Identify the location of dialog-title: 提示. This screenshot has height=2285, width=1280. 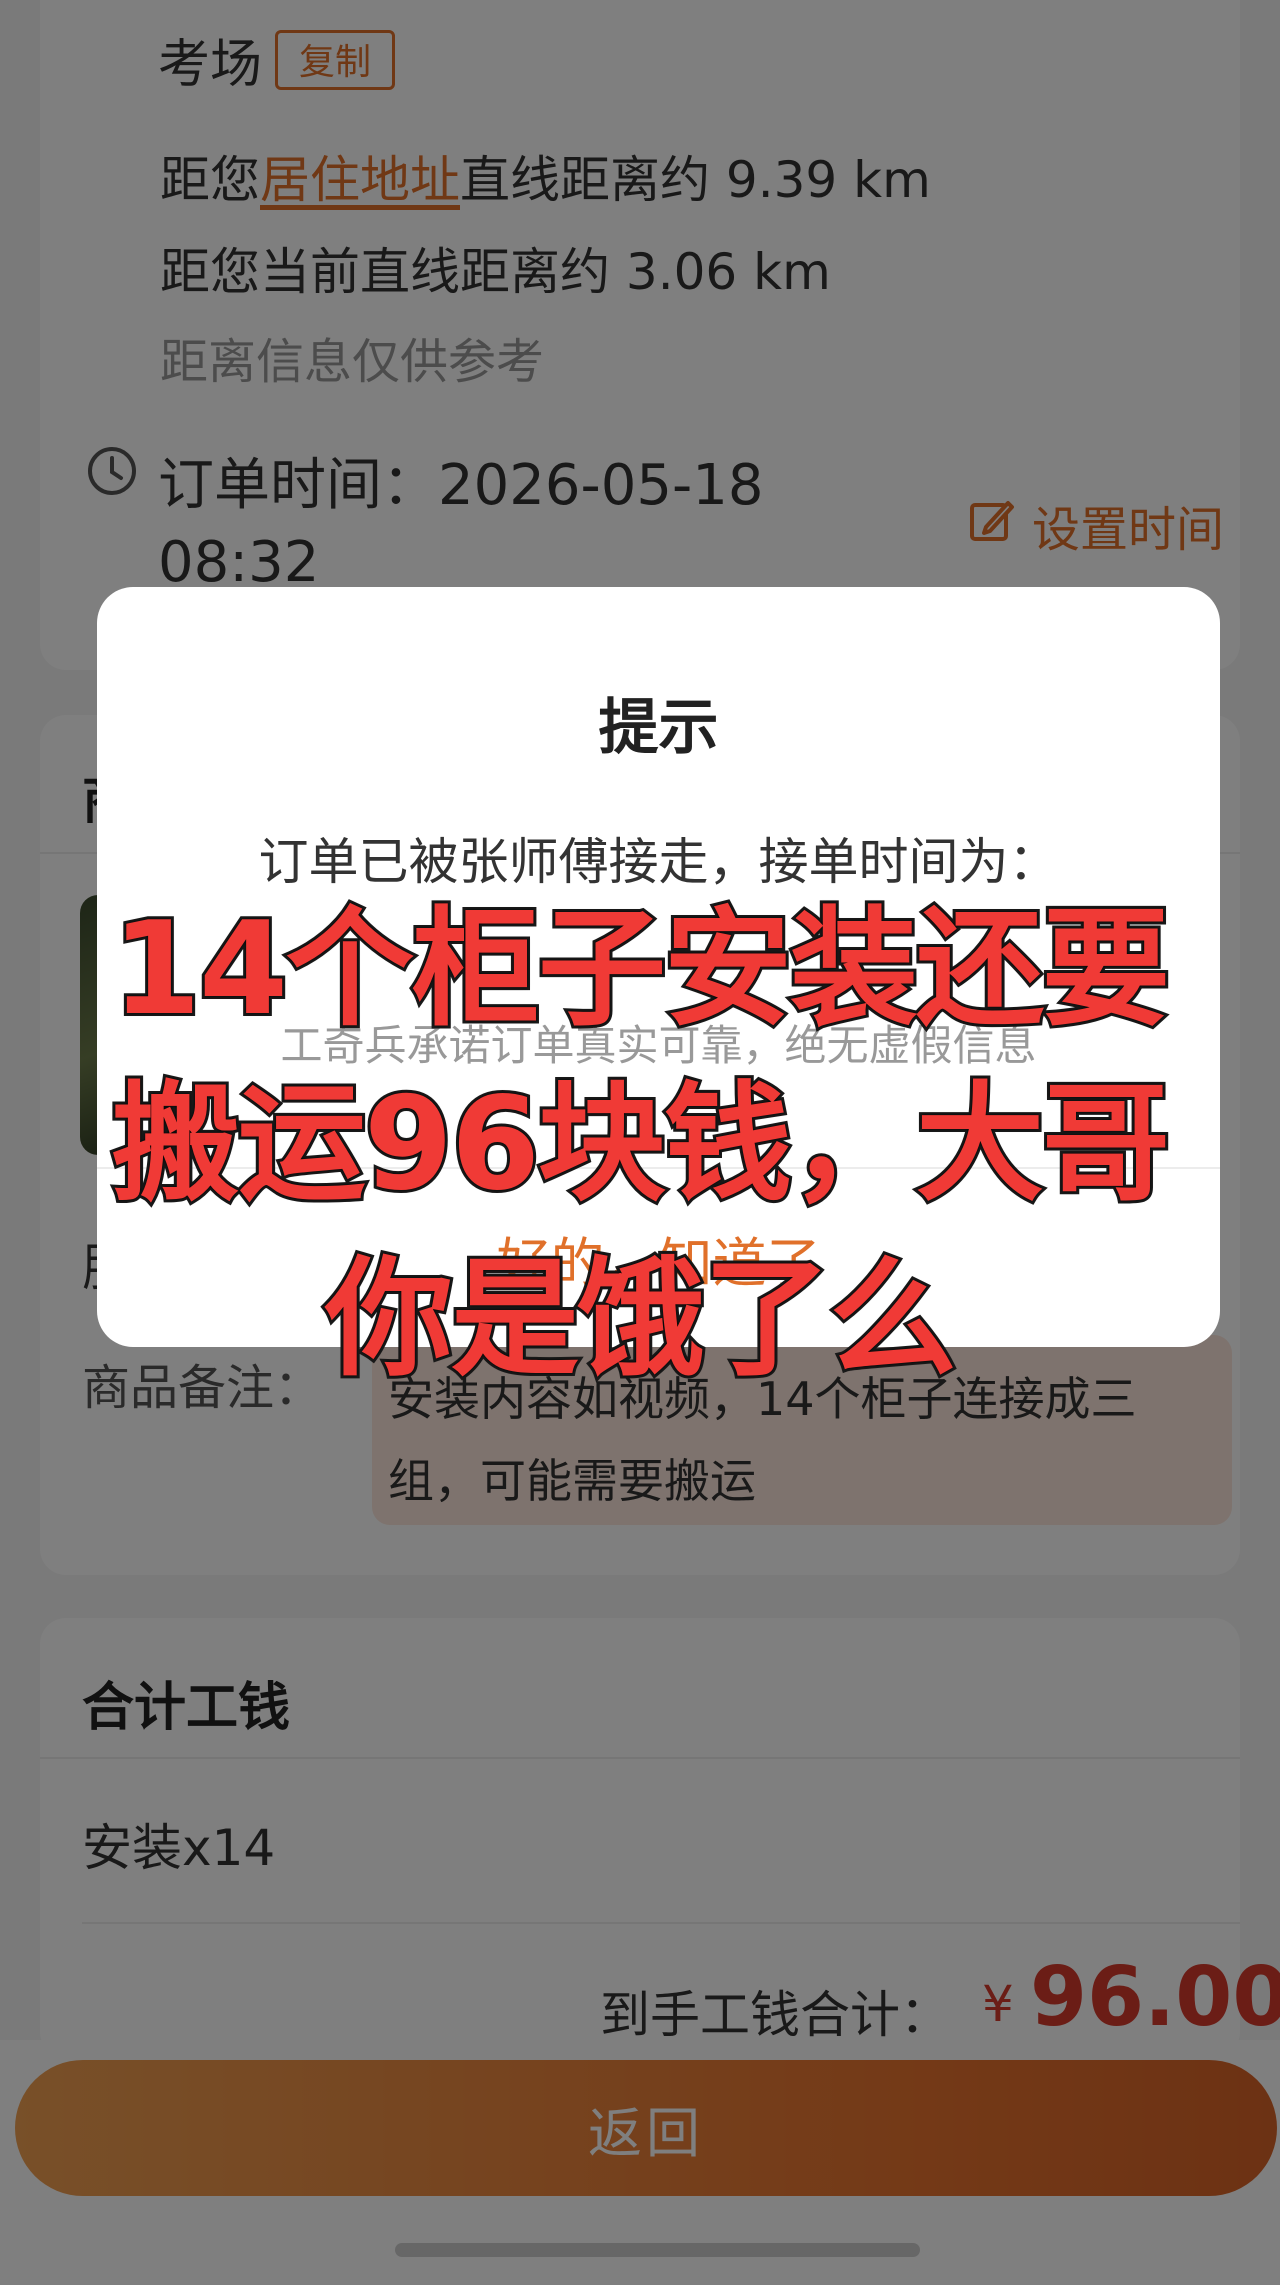
(658, 728).